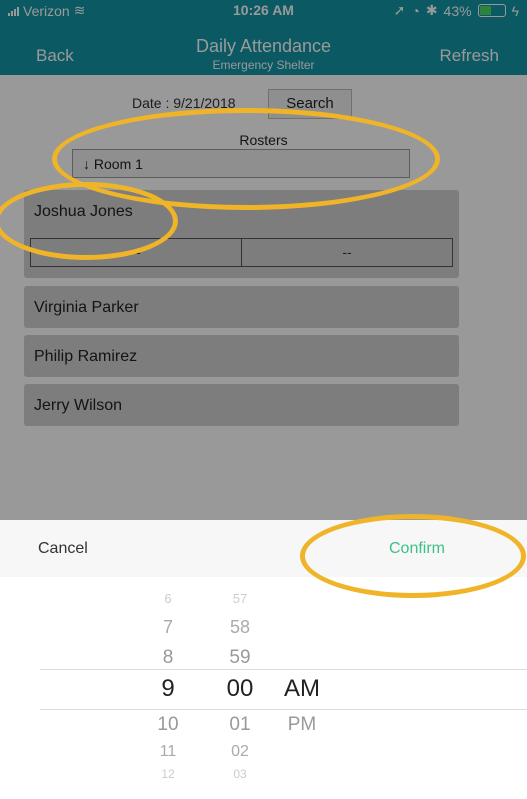 Image resolution: width=527 pixels, height=799 pixels. What do you see at coordinates (184, 103) in the screenshot?
I see `date-label: Date : 9/21/2018` at bounding box center [184, 103].